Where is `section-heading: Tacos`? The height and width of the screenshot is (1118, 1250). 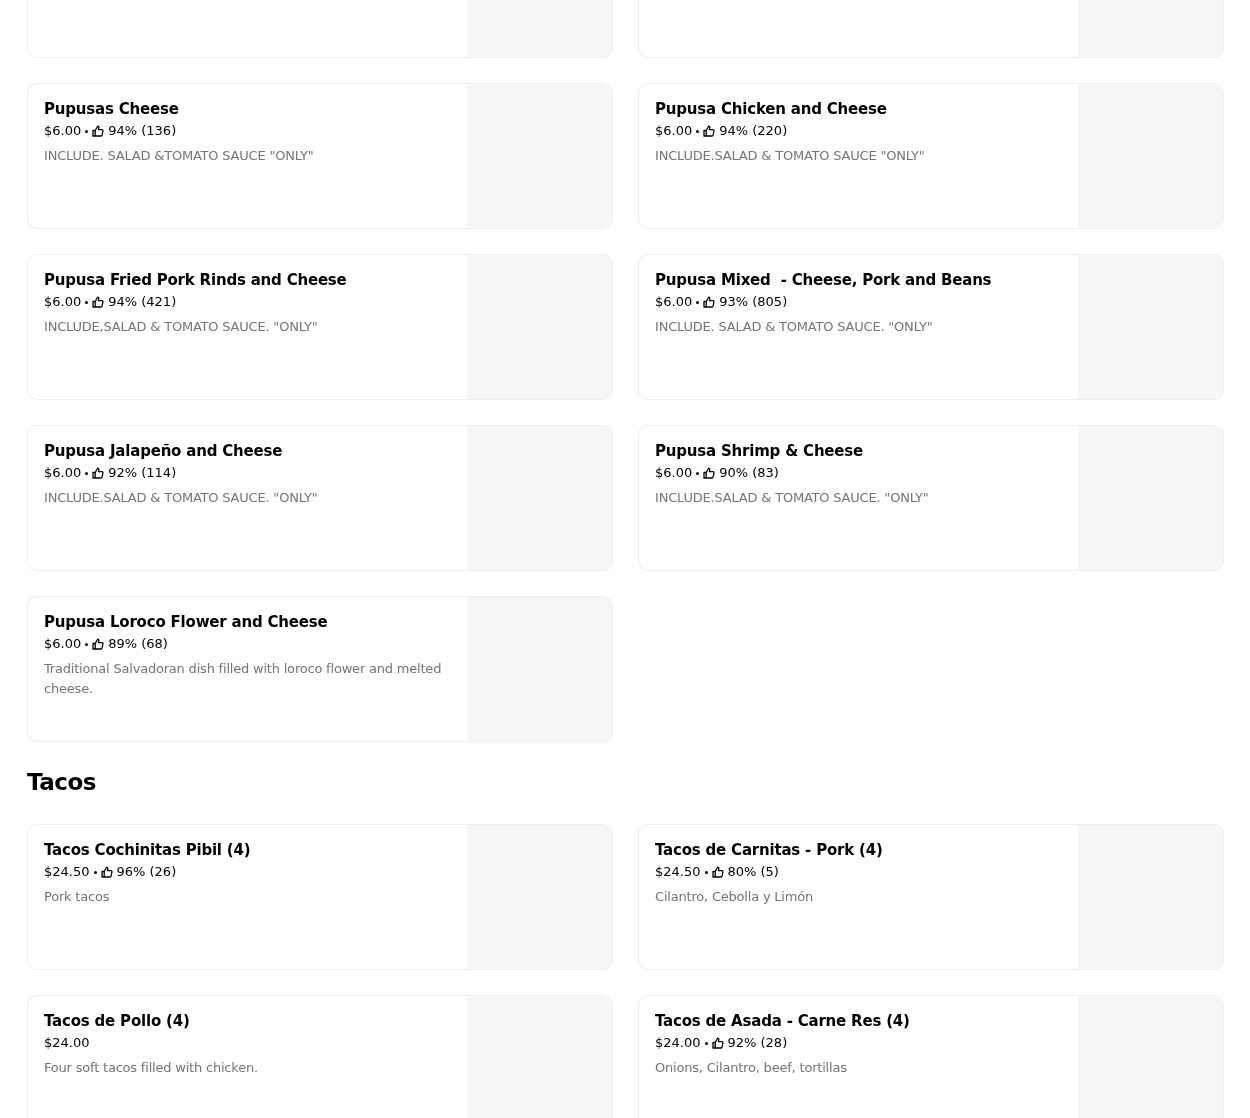 section-heading: Tacos is located at coordinates (62, 782).